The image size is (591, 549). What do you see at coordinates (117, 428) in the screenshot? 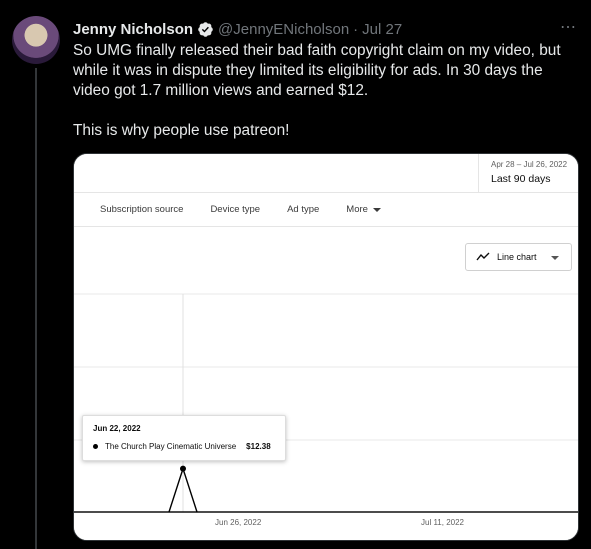
I see `tooltip-date: Jun 22, 2022` at bounding box center [117, 428].